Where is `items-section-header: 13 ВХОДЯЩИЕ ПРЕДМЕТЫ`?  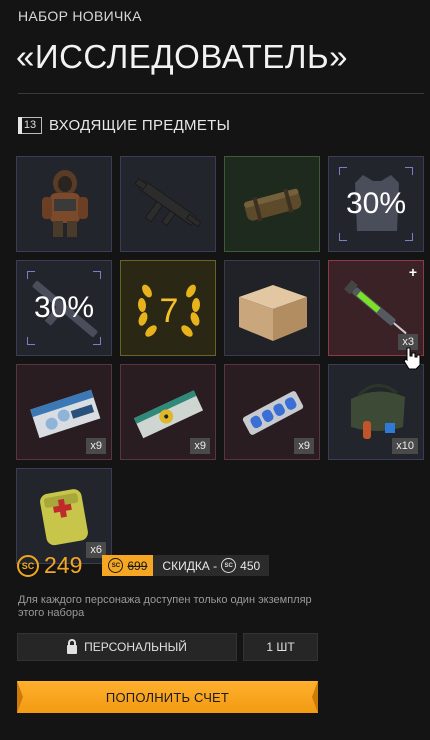 items-section-header: 13 ВХОДЯЩИЕ ПРЕДМЕТЫ is located at coordinates (124, 125).